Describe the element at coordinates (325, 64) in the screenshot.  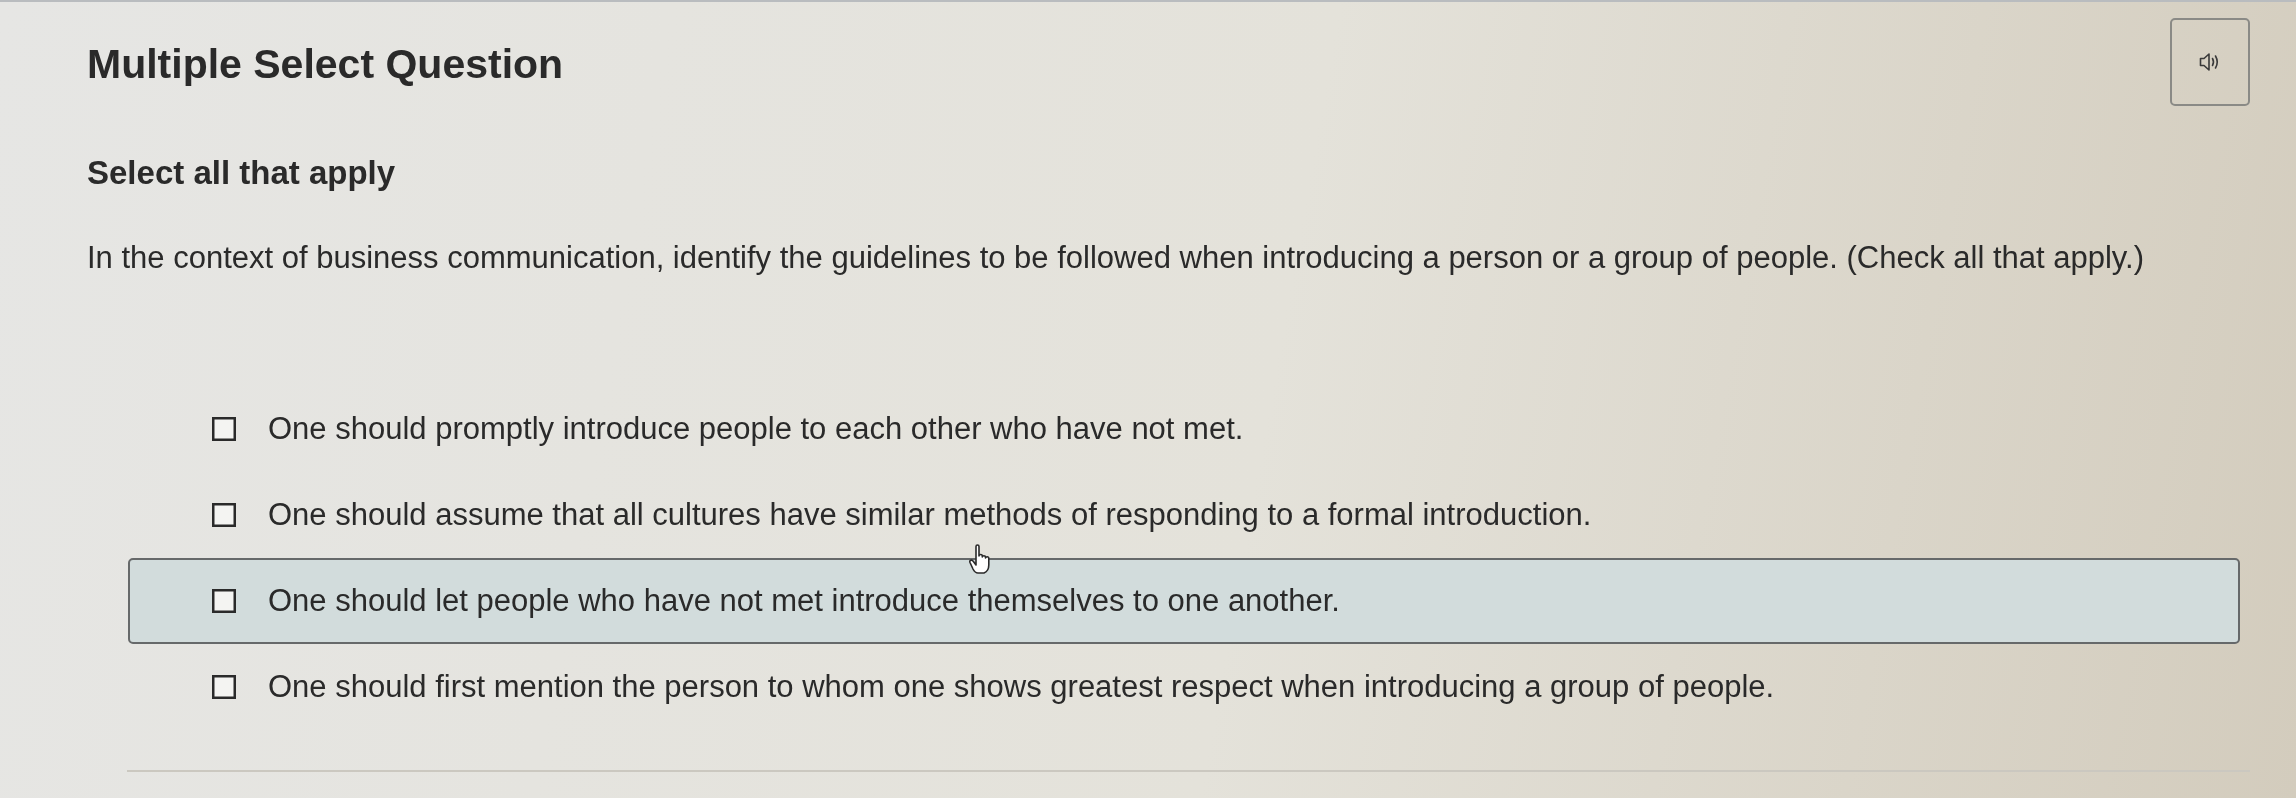
I see `question-type-heading: Multiple Select Question` at that location.